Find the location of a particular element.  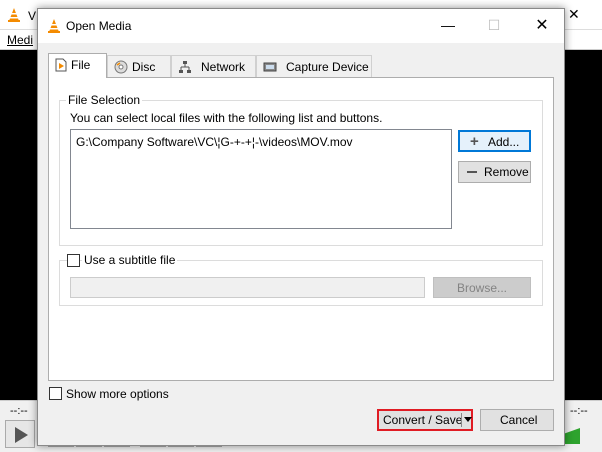

chevron-down-icon is located at coordinates (468, 419).